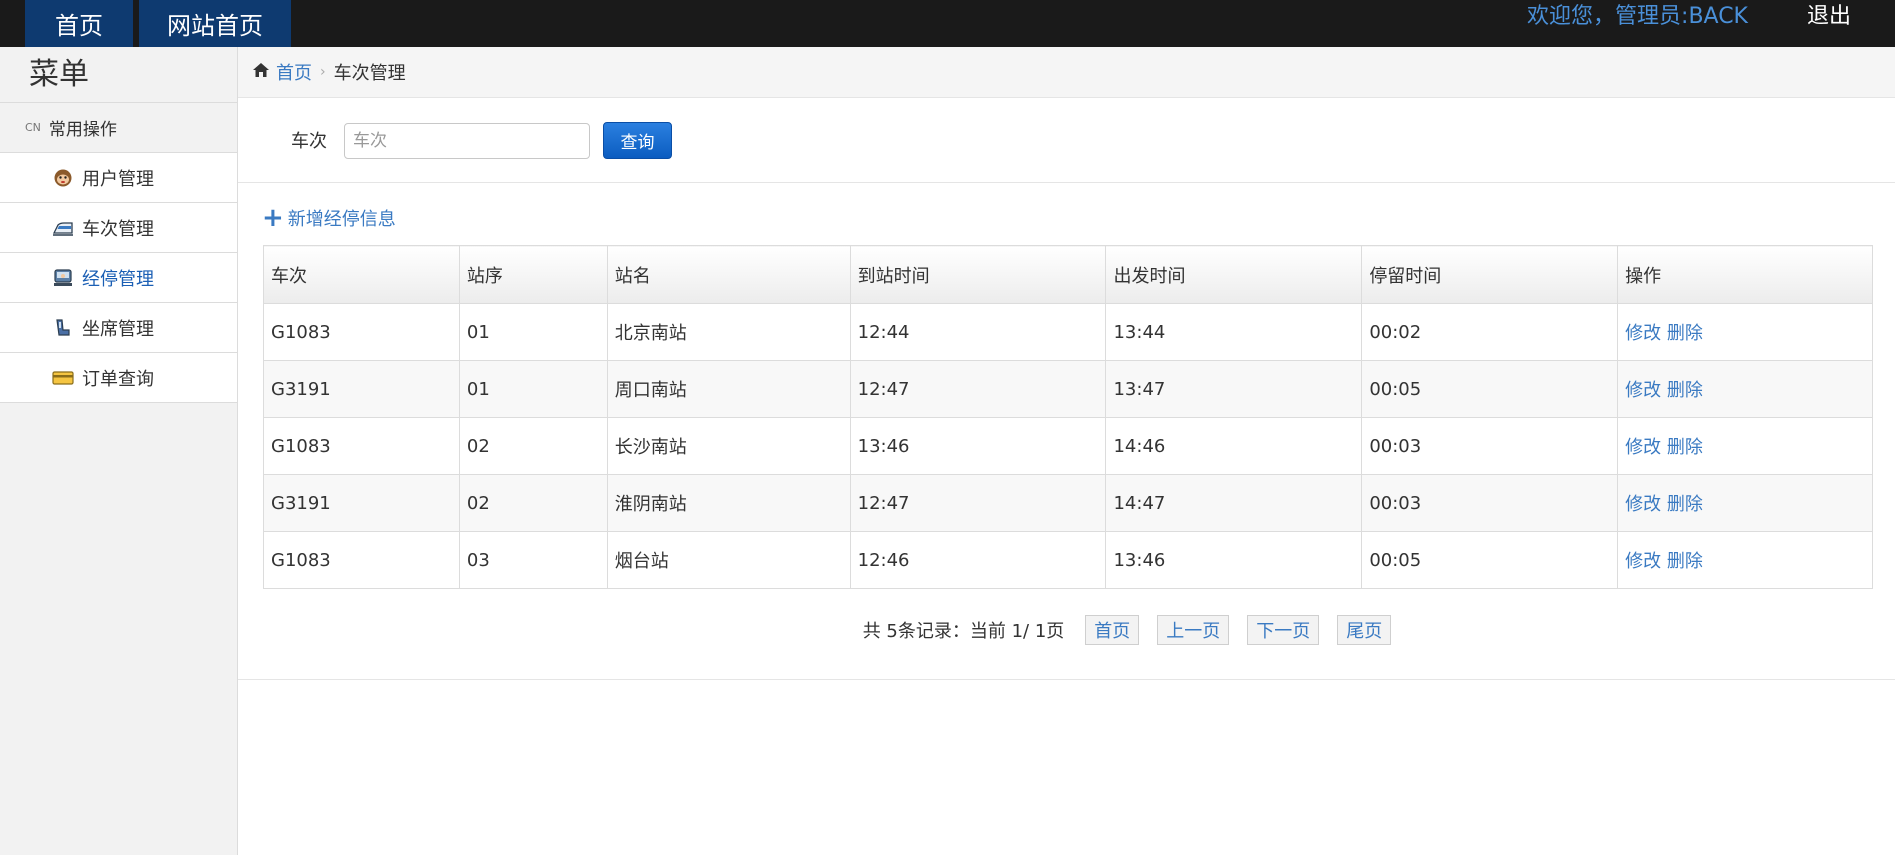  Describe the element at coordinates (63, 228) in the screenshot. I see `train-icon` at that location.